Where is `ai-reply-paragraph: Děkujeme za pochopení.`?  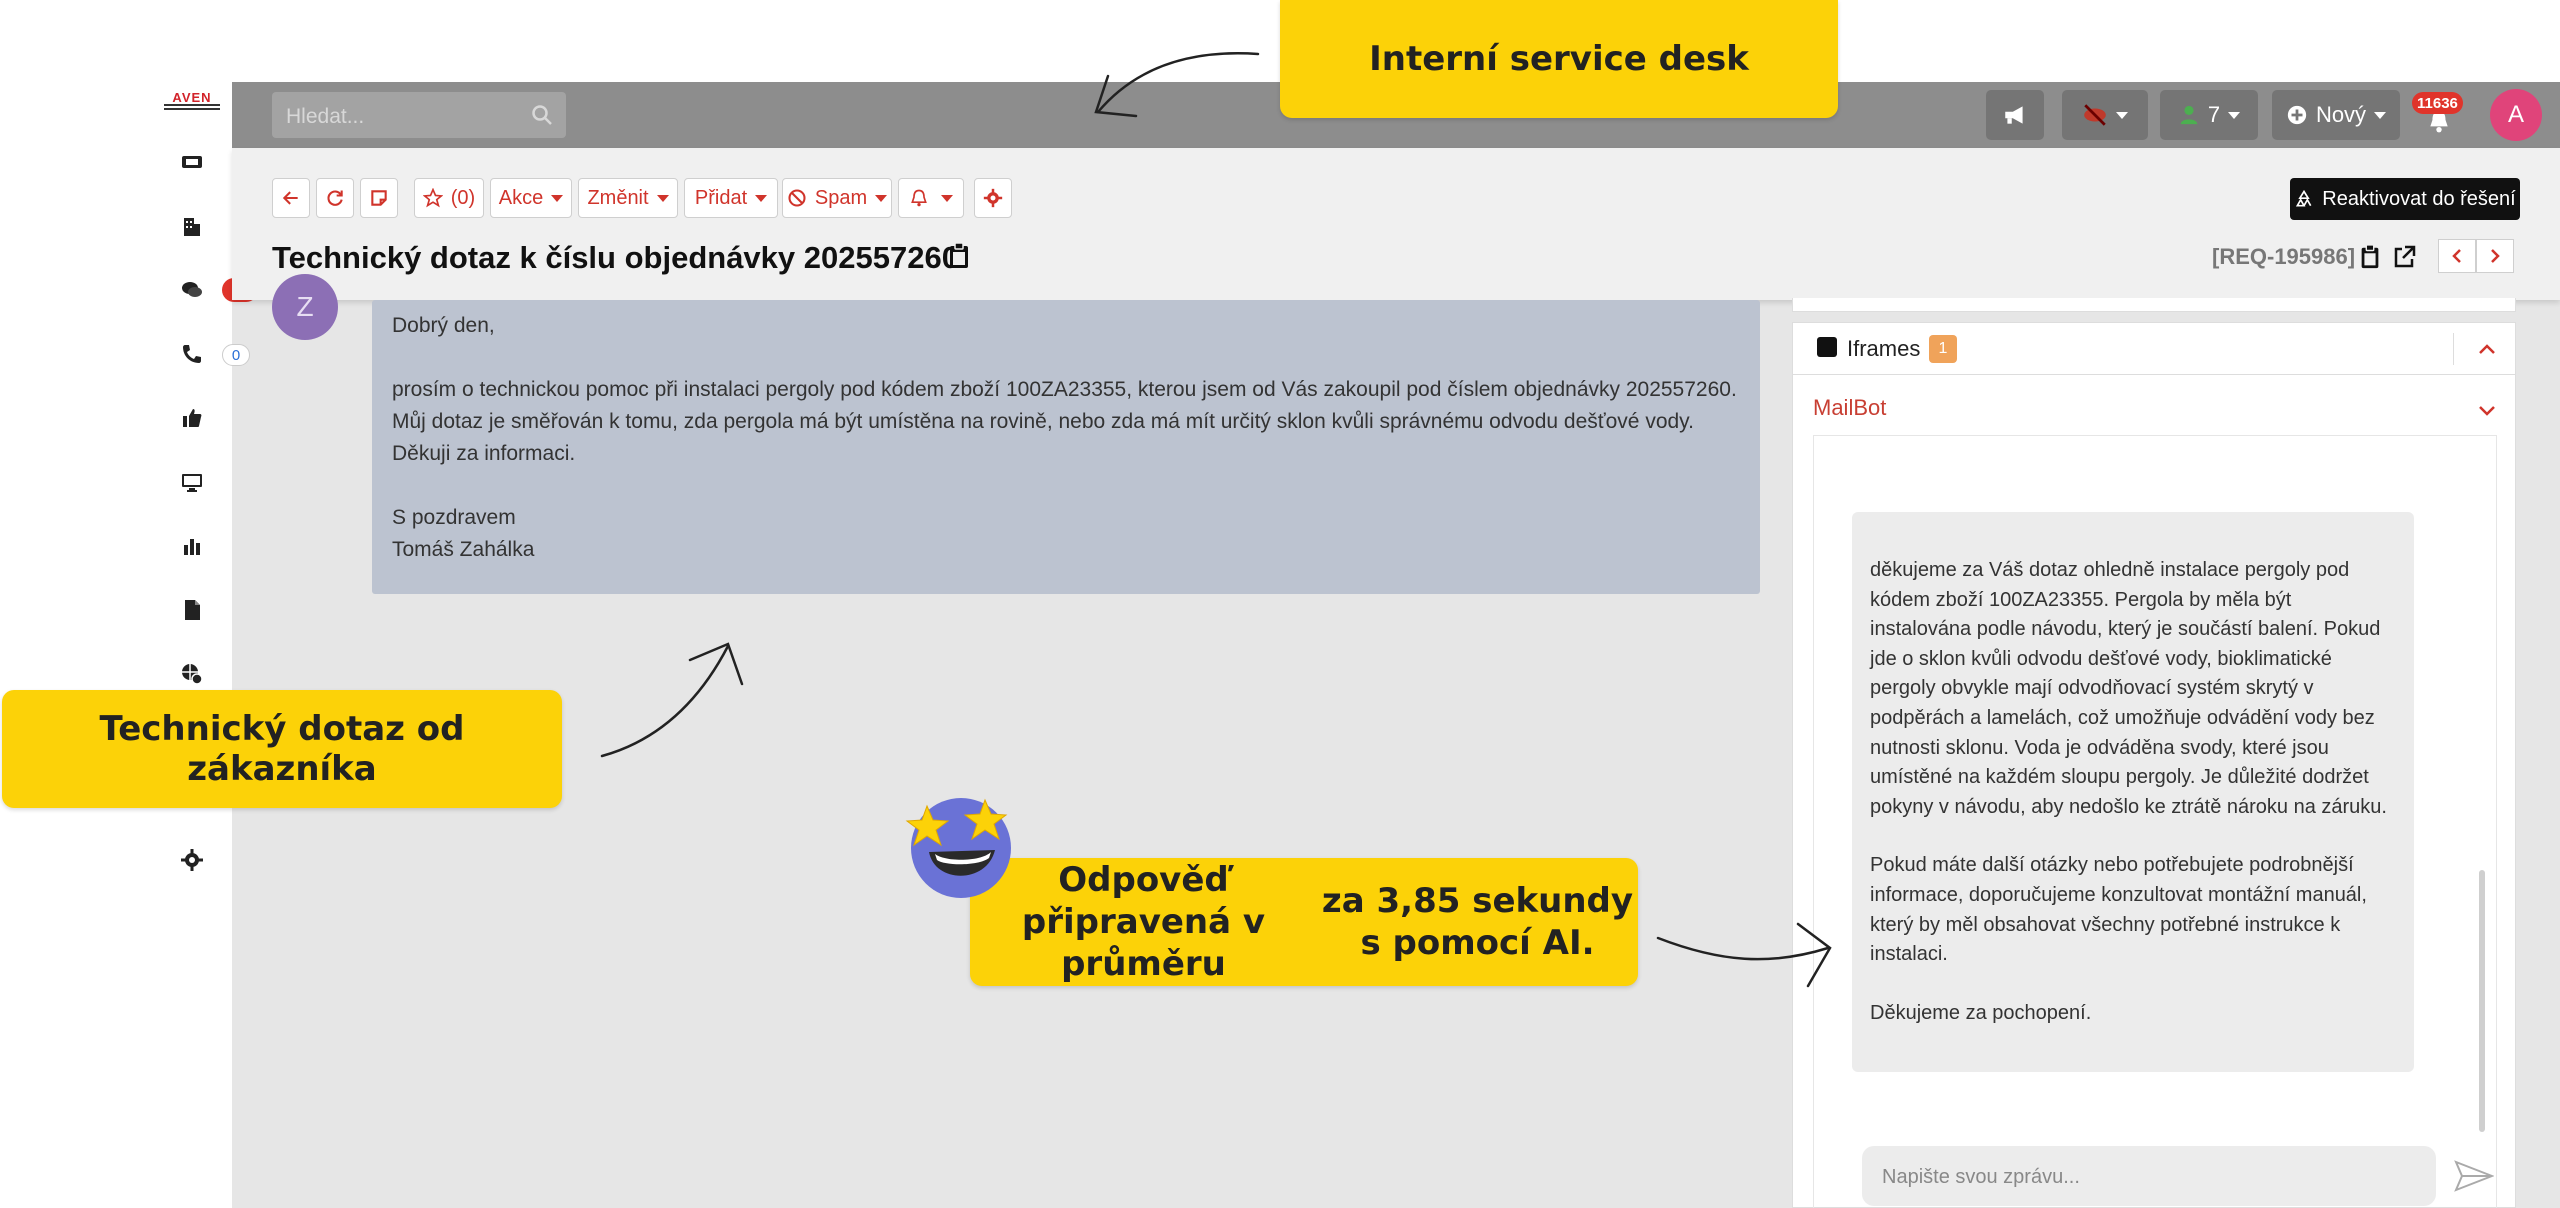 ai-reply-paragraph: Děkujeme za pochopení. is located at coordinates (1981, 1012).